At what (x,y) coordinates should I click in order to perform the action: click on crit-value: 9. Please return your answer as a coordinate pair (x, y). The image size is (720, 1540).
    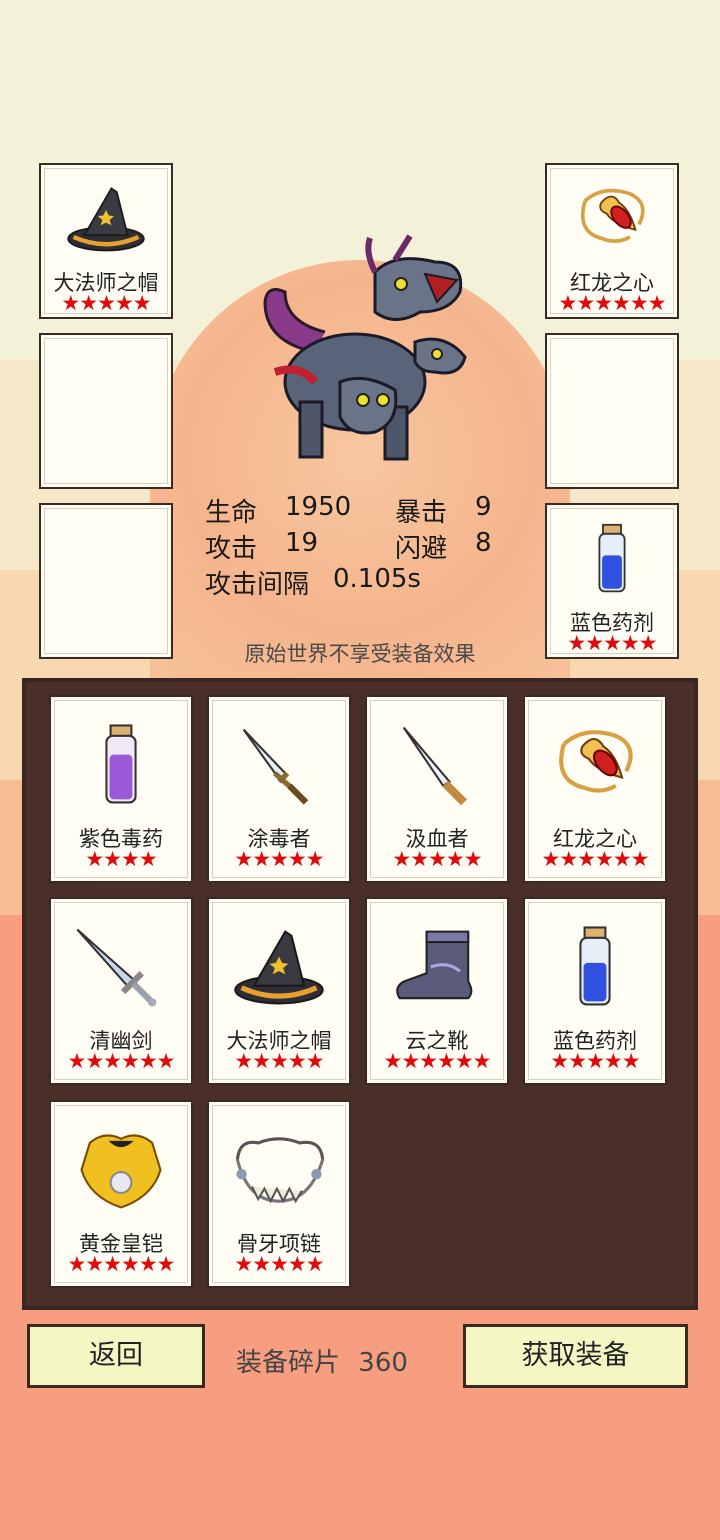
    Looking at the image, I should click on (483, 507).